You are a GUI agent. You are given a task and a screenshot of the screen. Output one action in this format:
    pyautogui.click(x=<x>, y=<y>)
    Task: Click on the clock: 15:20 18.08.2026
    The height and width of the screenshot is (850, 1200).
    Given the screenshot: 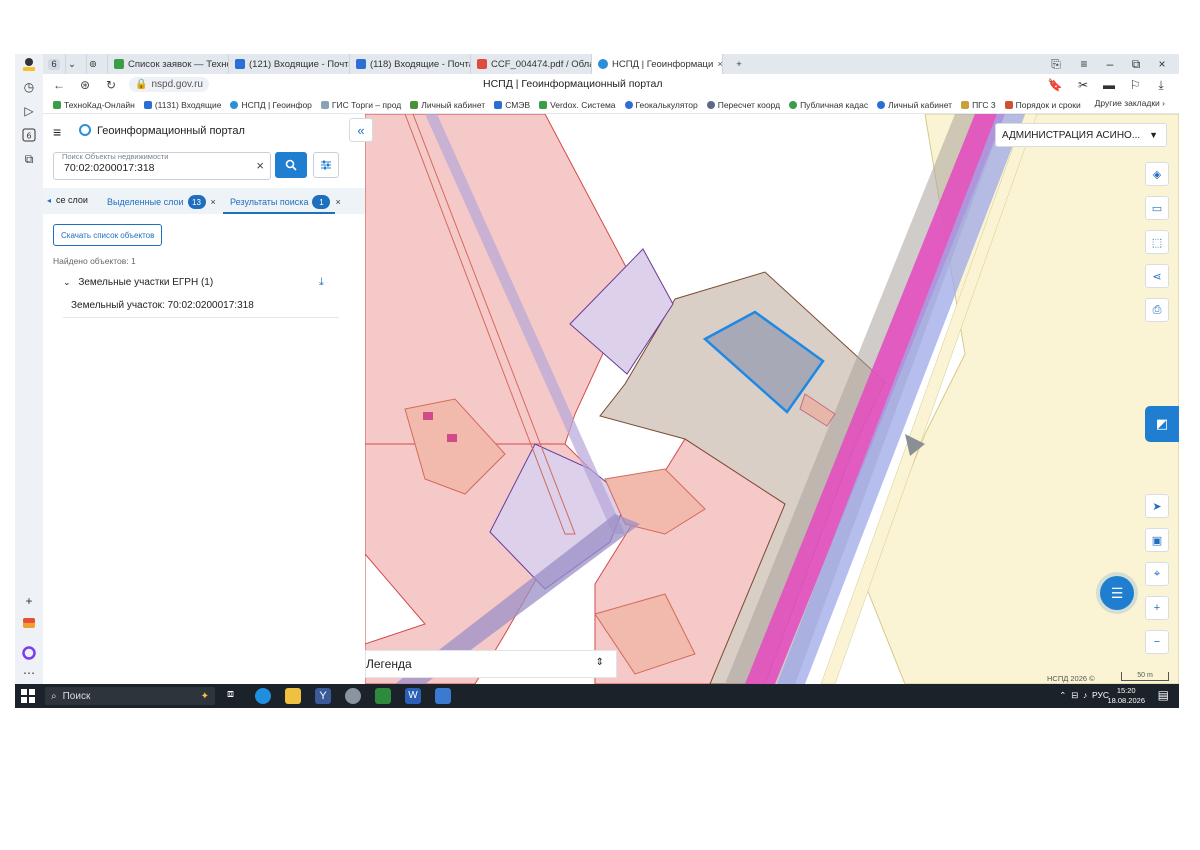 What is the action you would take?
    pyautogui.click(x=1126, y=696)
    